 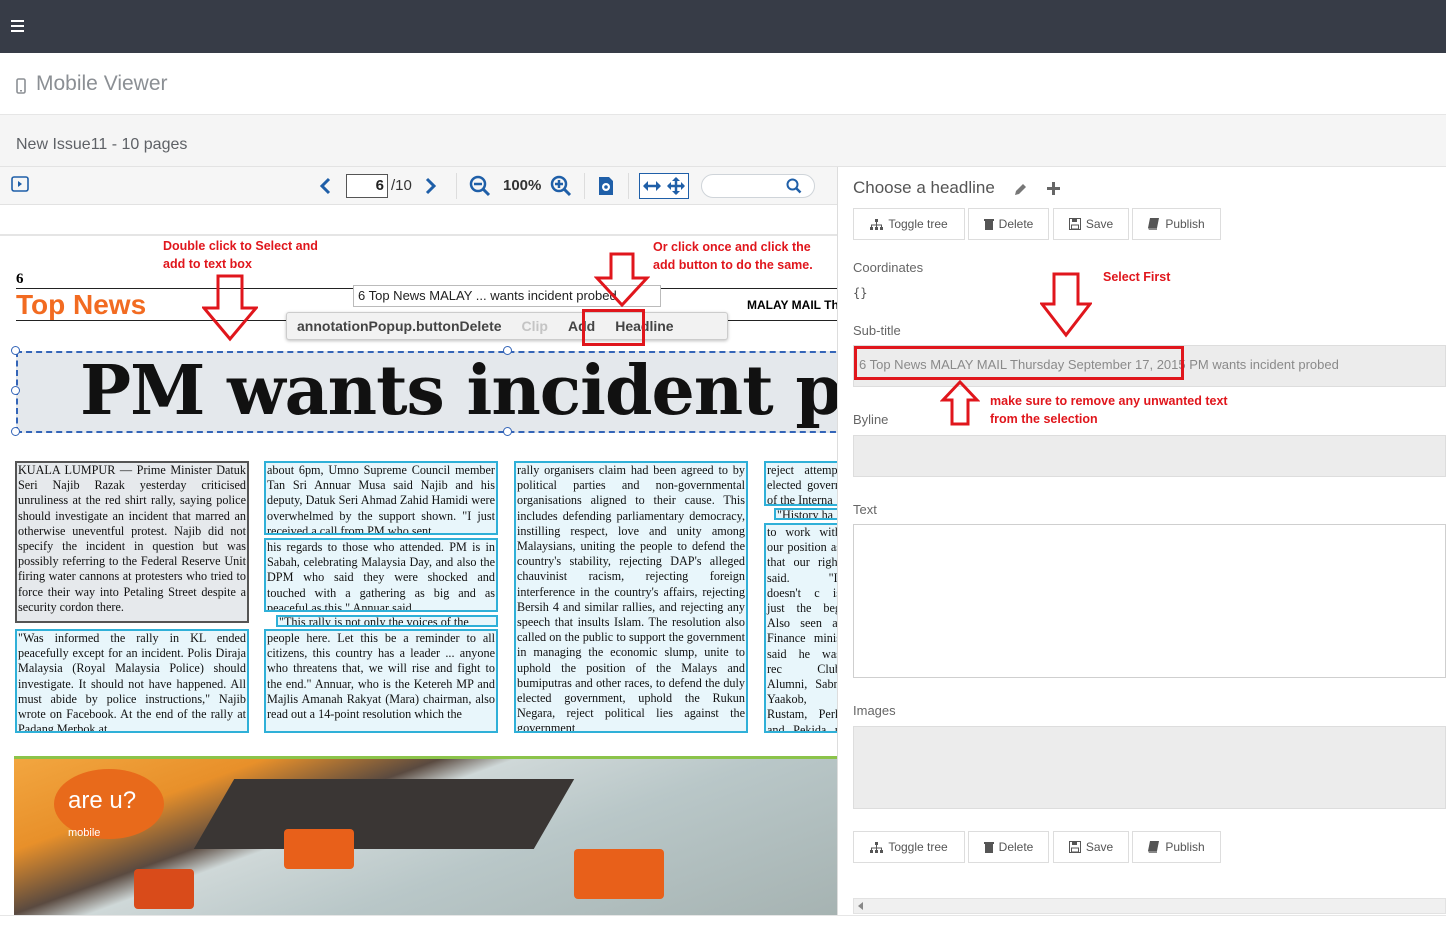 I want to click on footer-strip, so click(x=723, y=925).